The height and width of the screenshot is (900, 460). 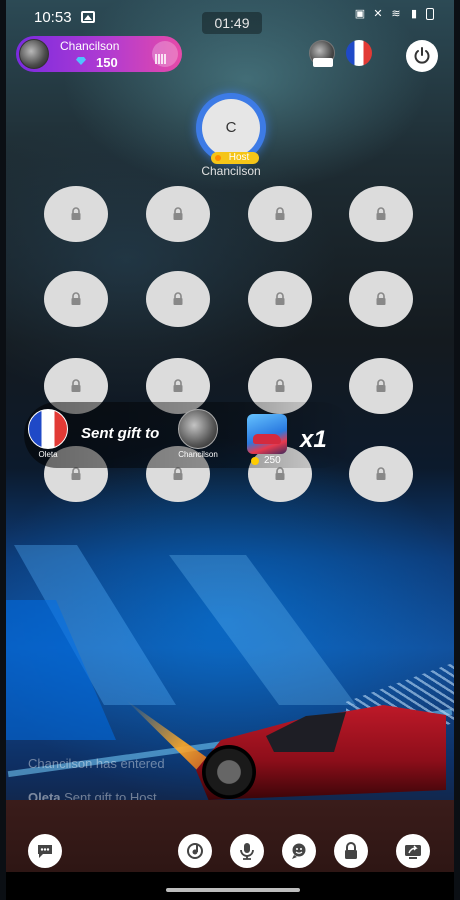 I want to click on host-card-name: Chancilson, so click(x=90, y=46).